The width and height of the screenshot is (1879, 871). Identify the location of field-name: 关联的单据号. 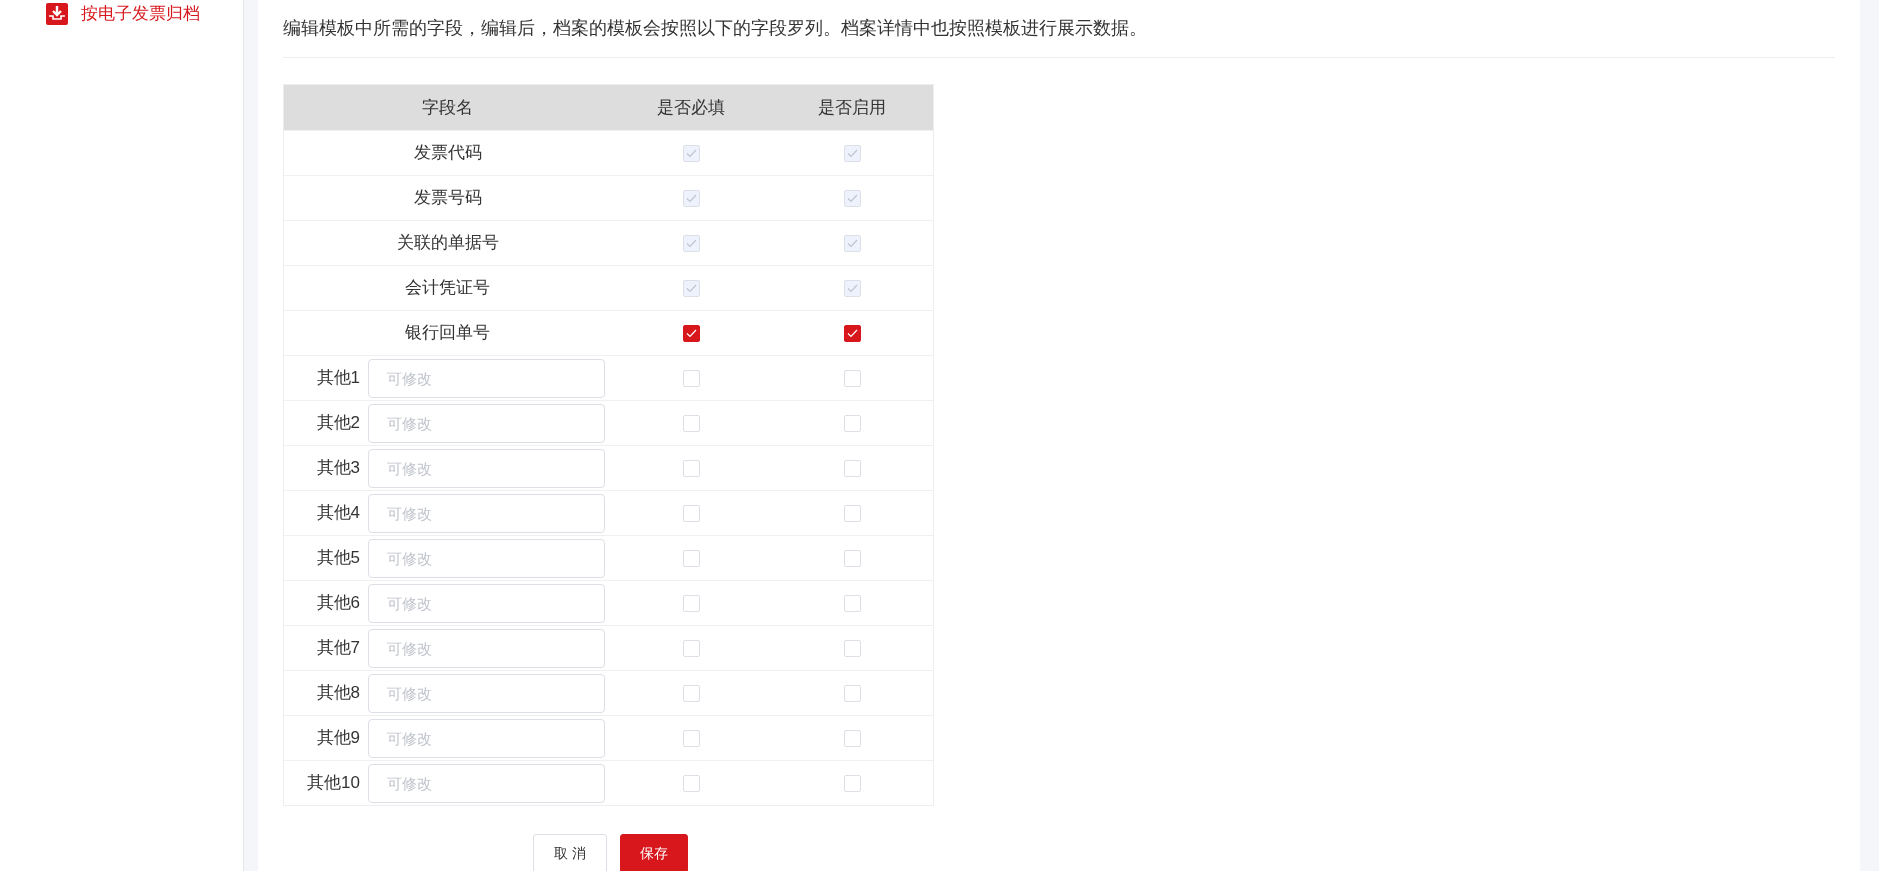
(447, 243).